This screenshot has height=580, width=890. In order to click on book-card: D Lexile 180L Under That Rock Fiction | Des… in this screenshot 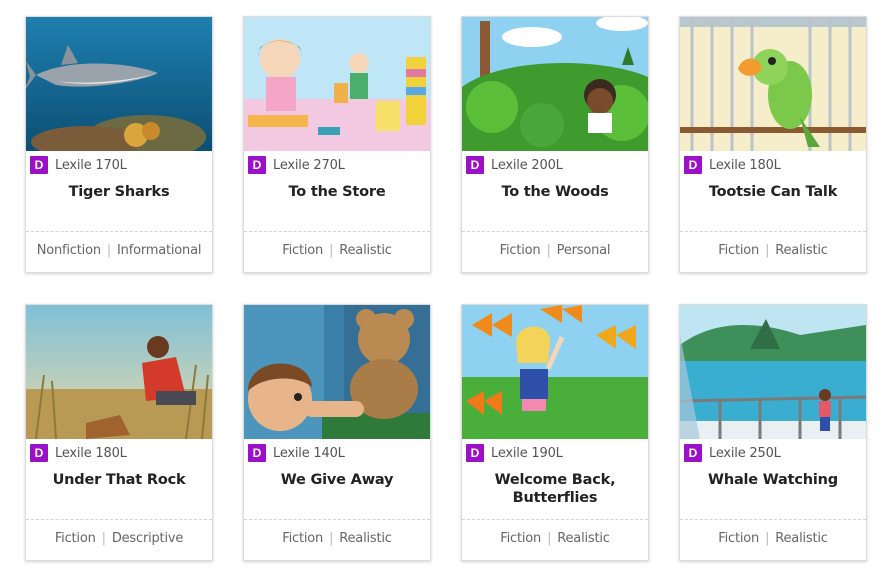, I will do `click(119, 432)`.